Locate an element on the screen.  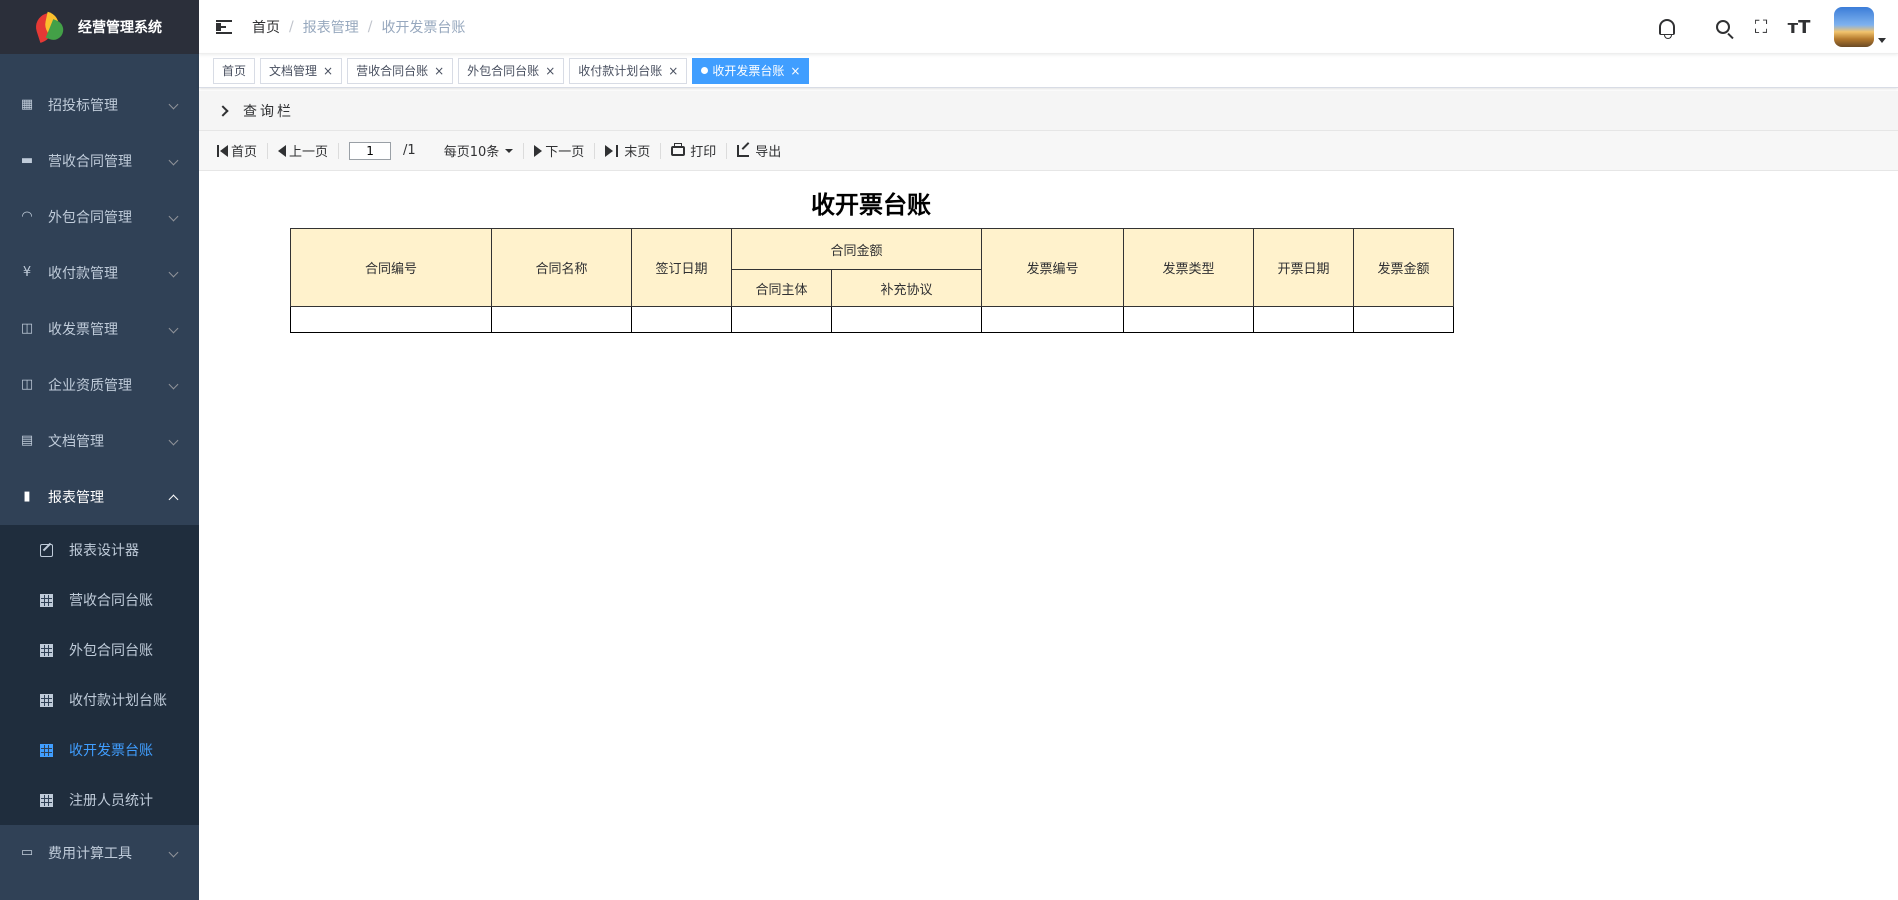
navbar-actions: ⛶ ᴛT is located at coordinates (1759, 27).